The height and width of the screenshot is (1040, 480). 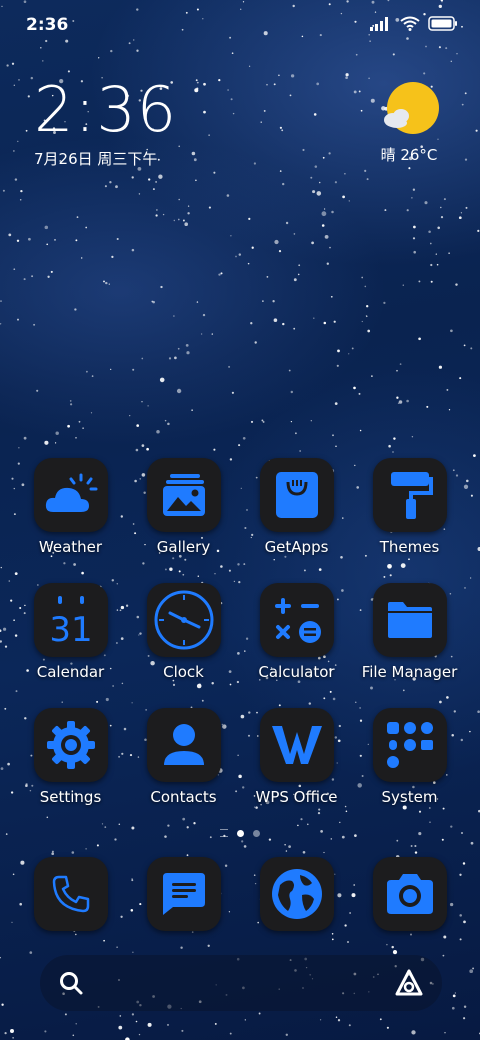 What do you see at coordinates (409, 983) in the screenshot?
I see `assistant-icon` at bounding box center [409, 983].